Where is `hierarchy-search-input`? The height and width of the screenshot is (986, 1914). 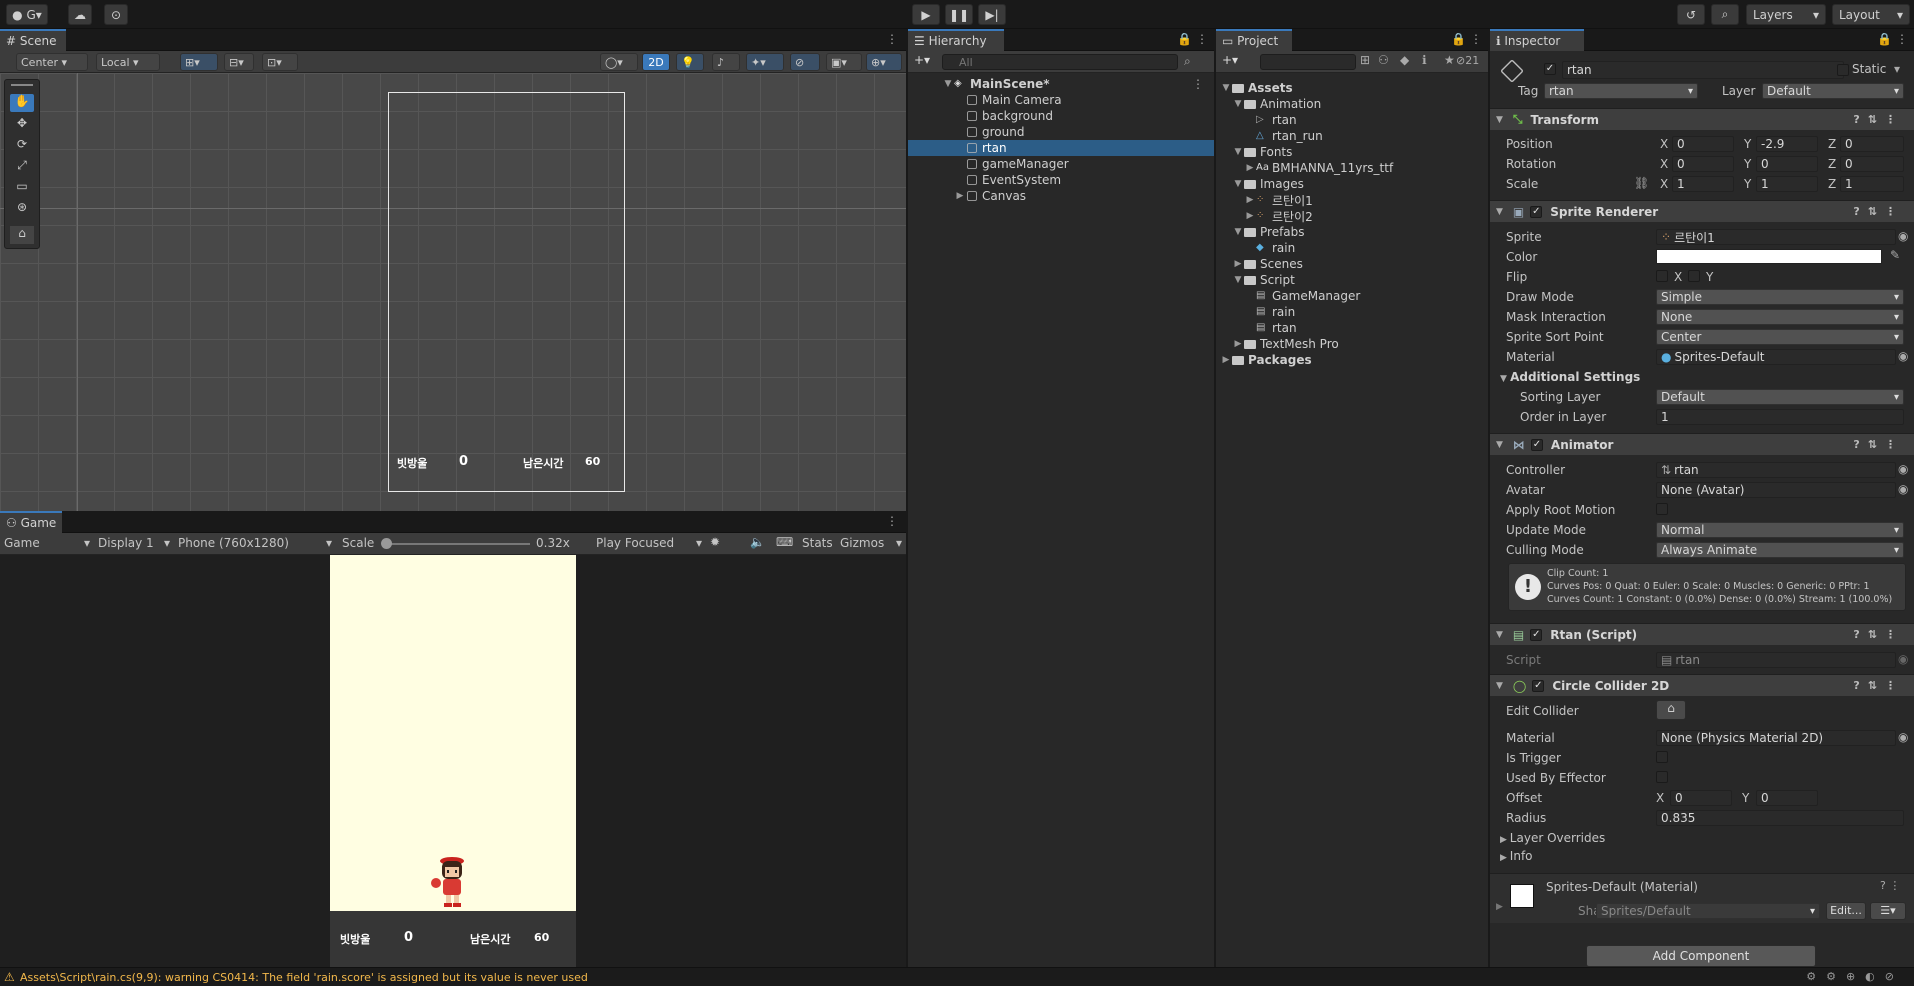
hierarchy-search-input is located at coordinates (1060, 62).